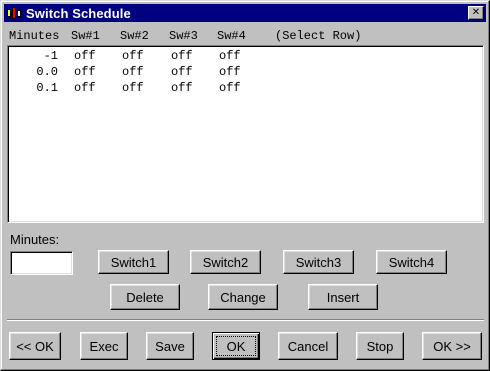 Image resolution: width=490 pixels, height=371 pixels. I want to click on app-icon, so click(14, 13).